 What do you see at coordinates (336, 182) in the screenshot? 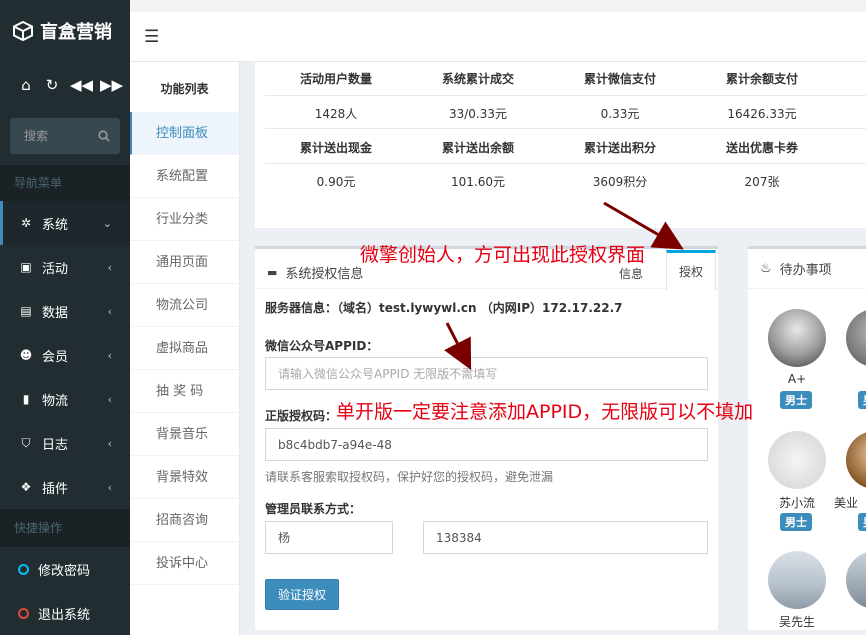
I see `stat-value: 0.90元` at bounding box center [336, 182].